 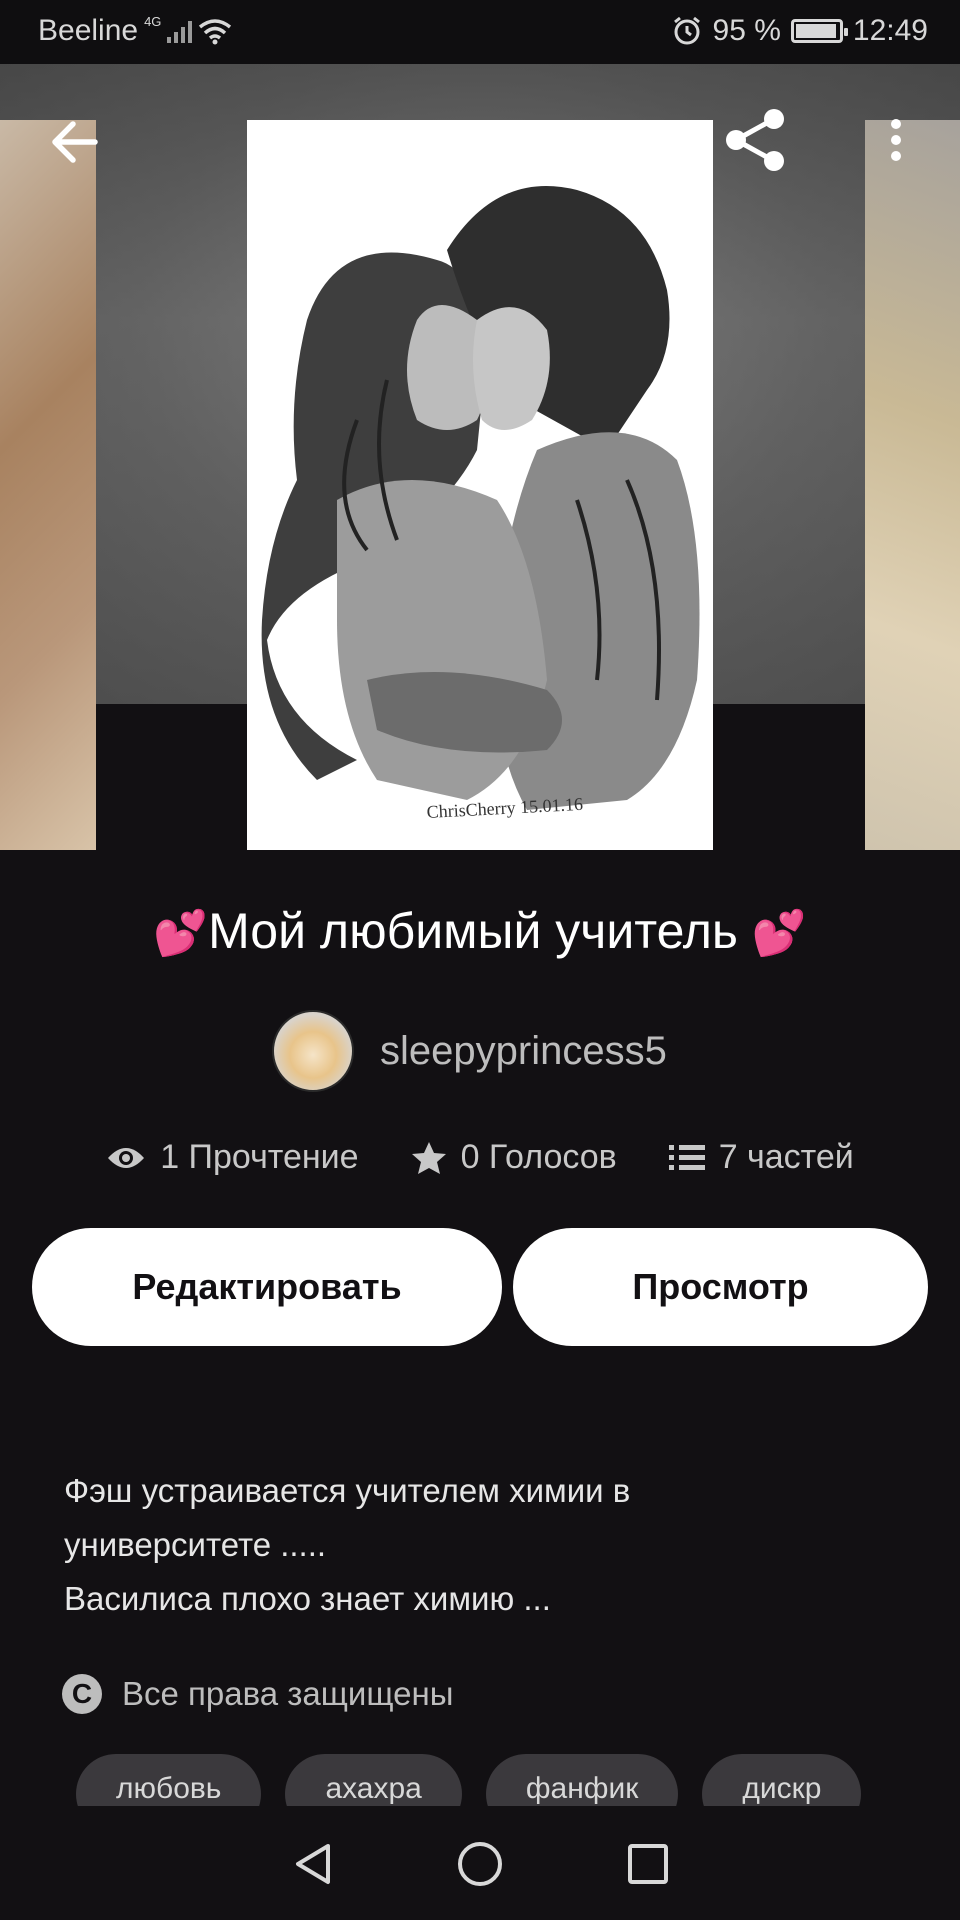 What do you see at coordinates (819, 31) in the screenshot?
I see `battery-icon` at bounding box center [819, 31].